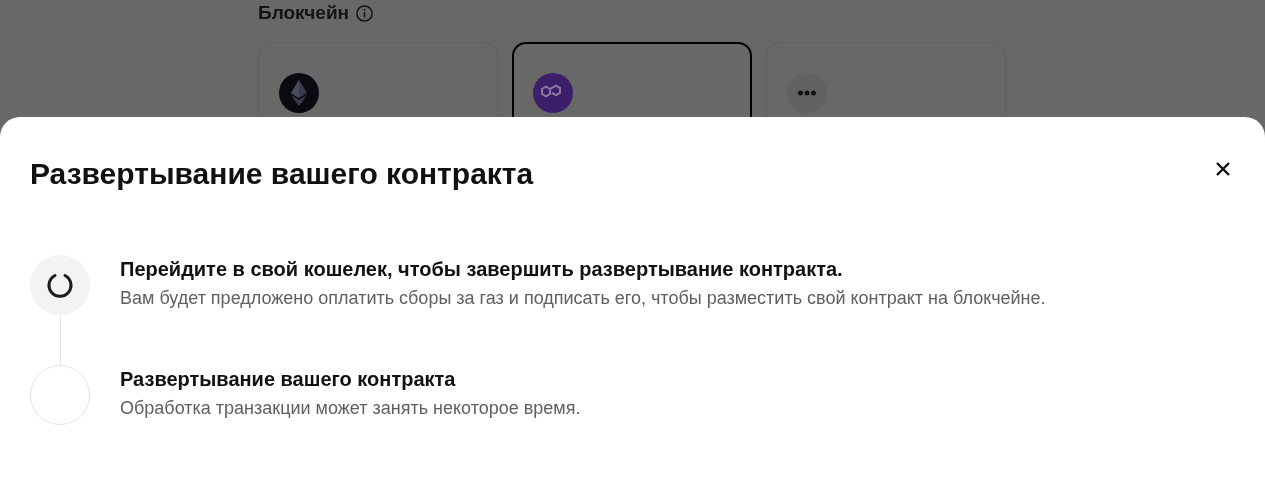 The image size is (1265, 487). What do you see at coordinates (807, 93) in the screenshot?
I see `more-icon` at bounding box center [807, 93].